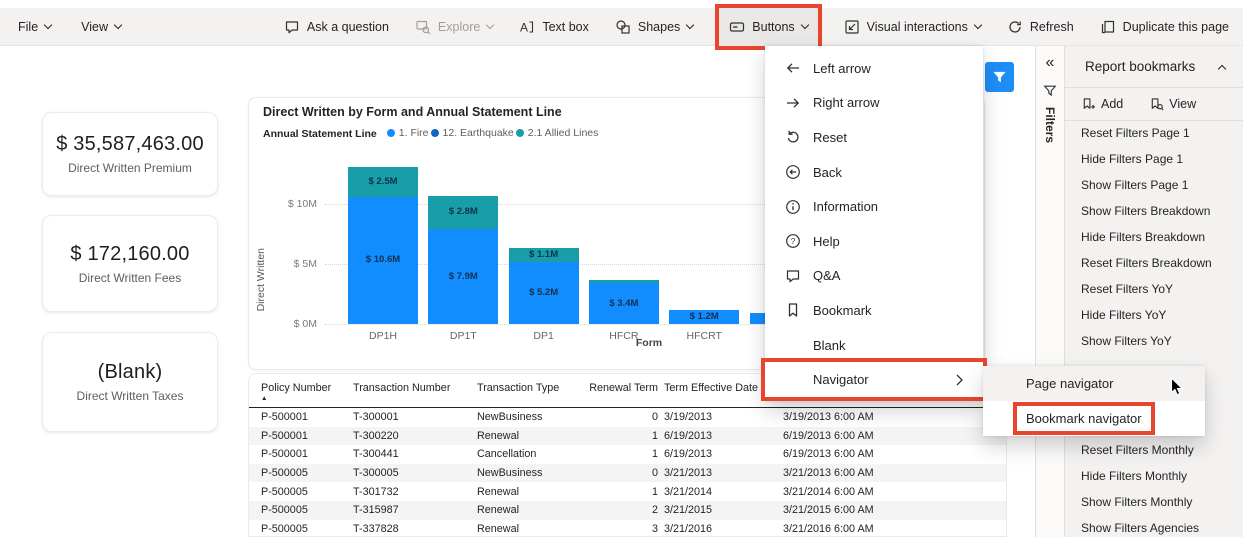  What do you see at coordinates (624, 303) in the screenshot?
I see `data-label: $ 3.4M` at bounding box center [624, 303].